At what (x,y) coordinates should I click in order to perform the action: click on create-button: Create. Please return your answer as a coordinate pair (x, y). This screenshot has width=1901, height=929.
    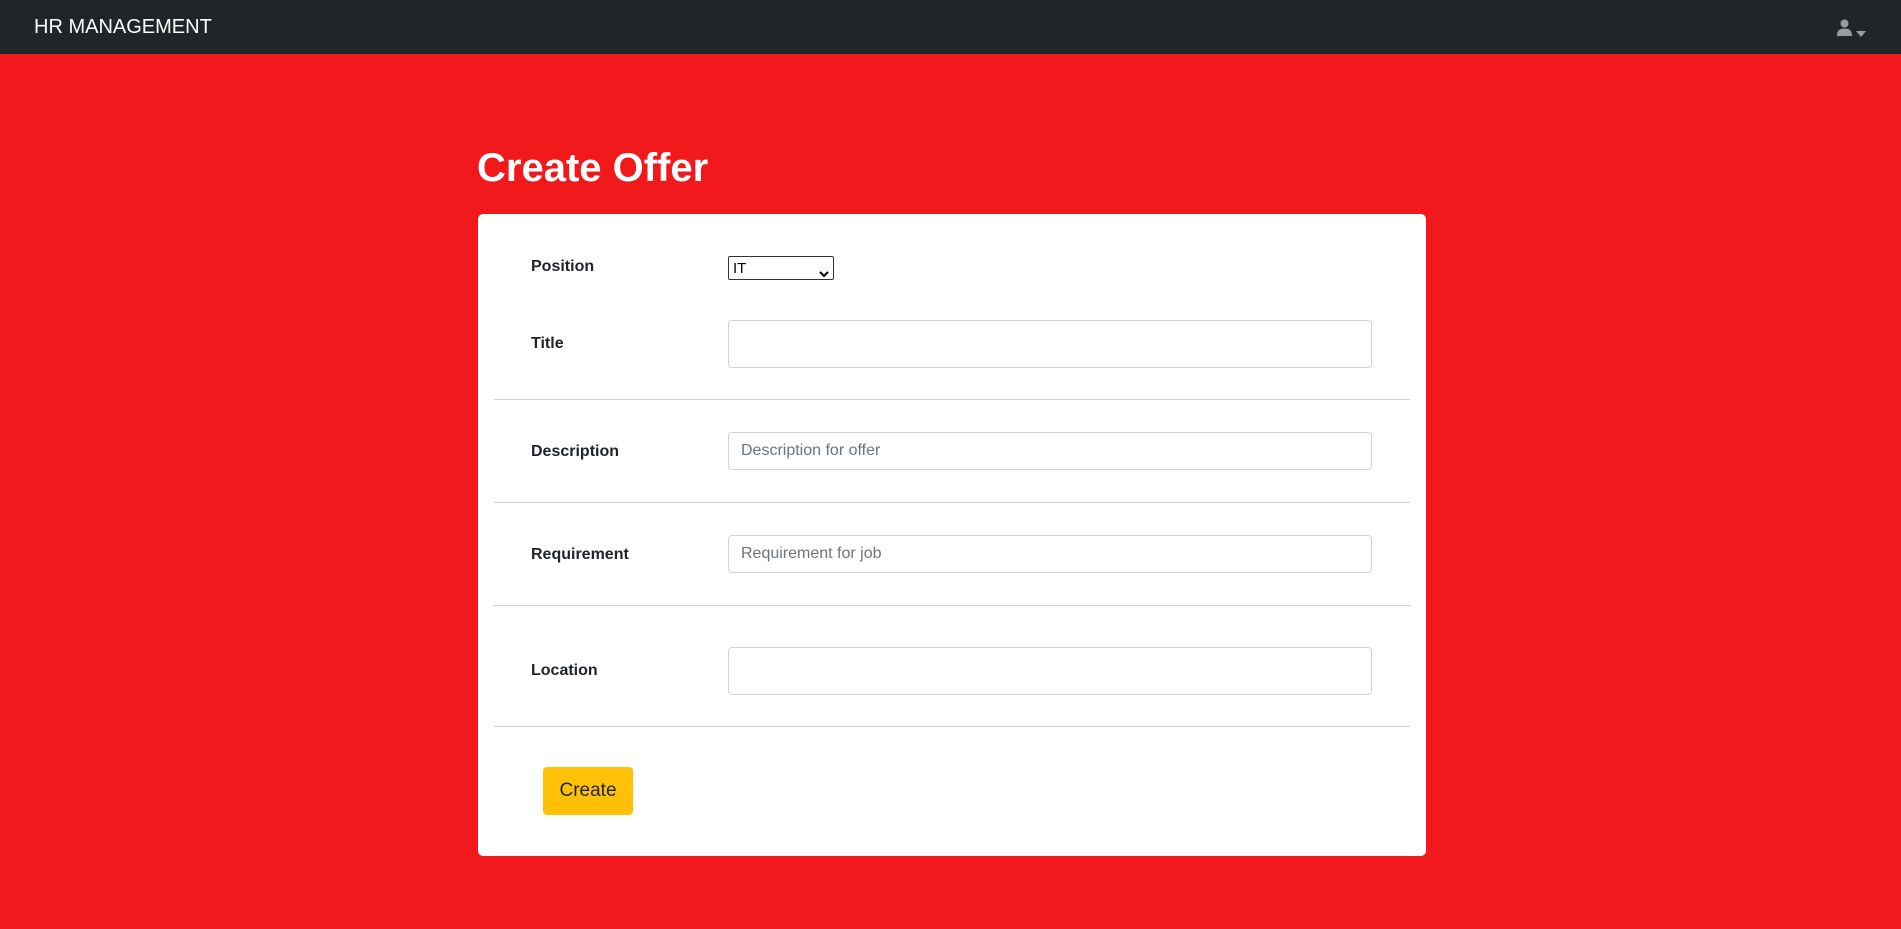
    Looking at the image, I should click on (588, 791).